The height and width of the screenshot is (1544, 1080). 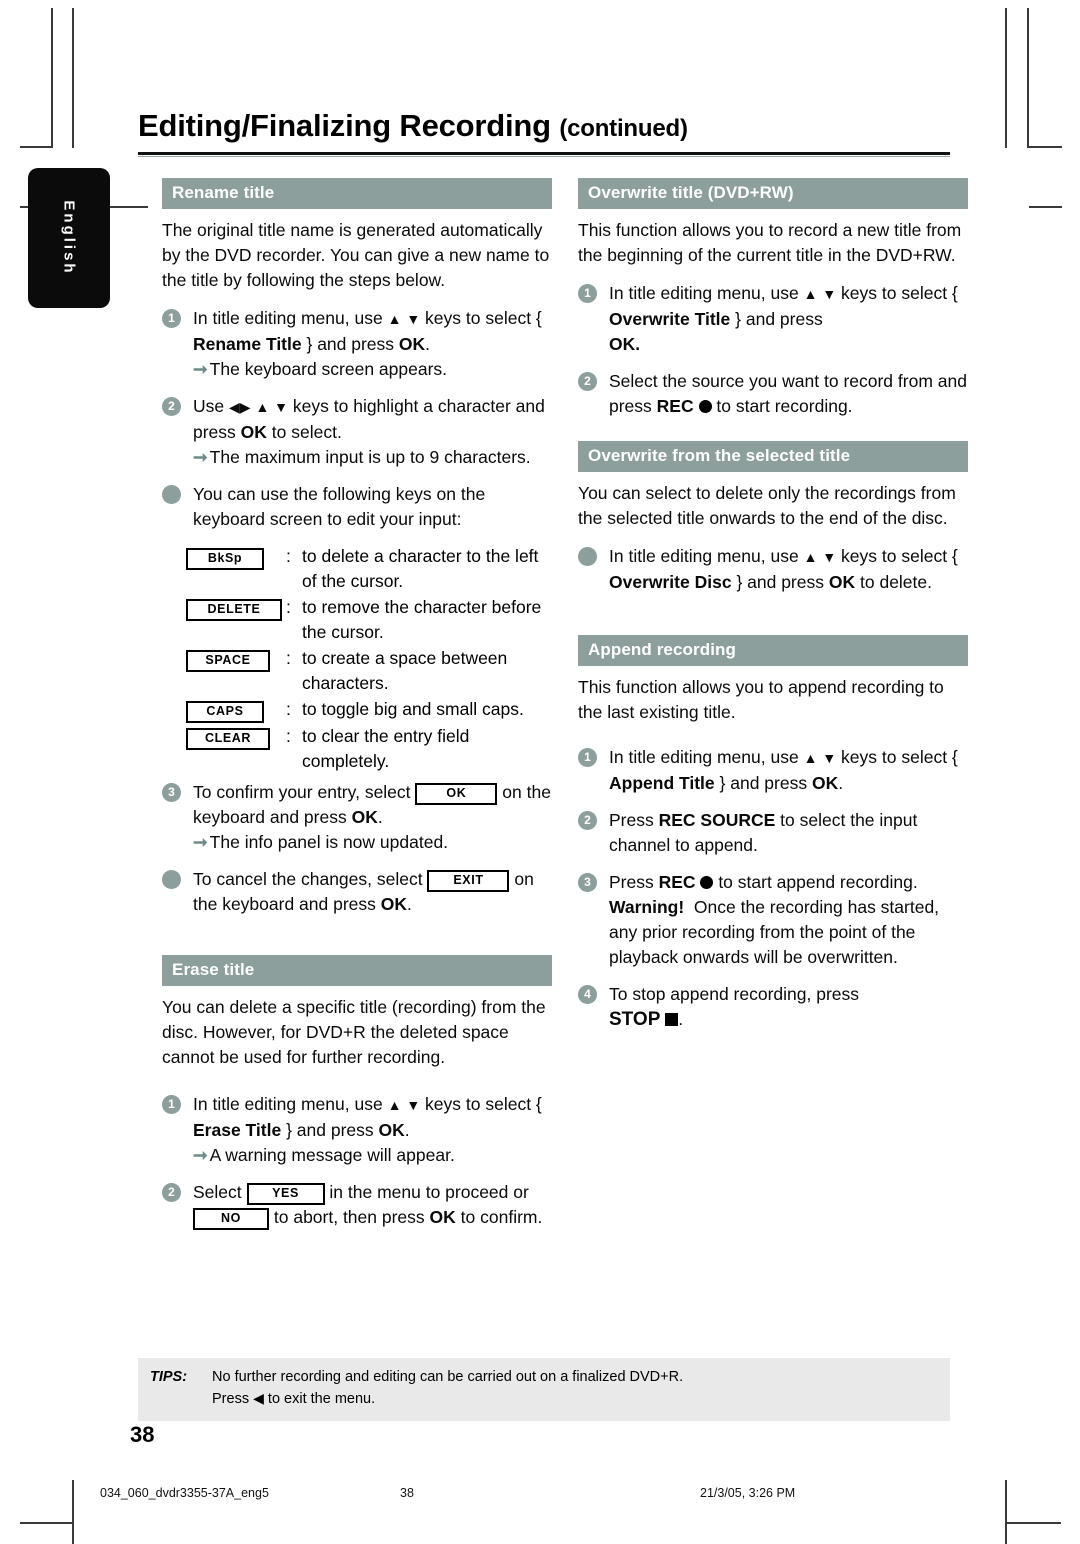 What do you see at coordinates (456, 794) in the screenshot?
I see `ok-onscreen-key: OK` at bounding box center [456, 794].